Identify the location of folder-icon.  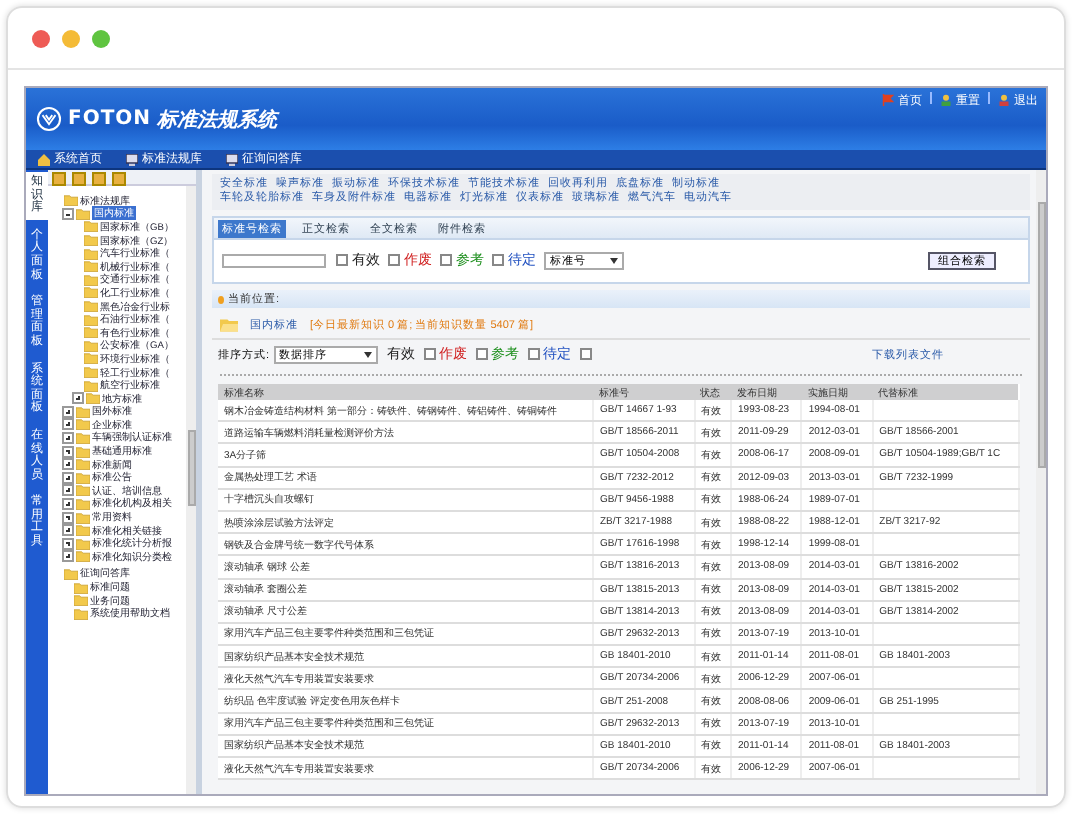
(229, 324).